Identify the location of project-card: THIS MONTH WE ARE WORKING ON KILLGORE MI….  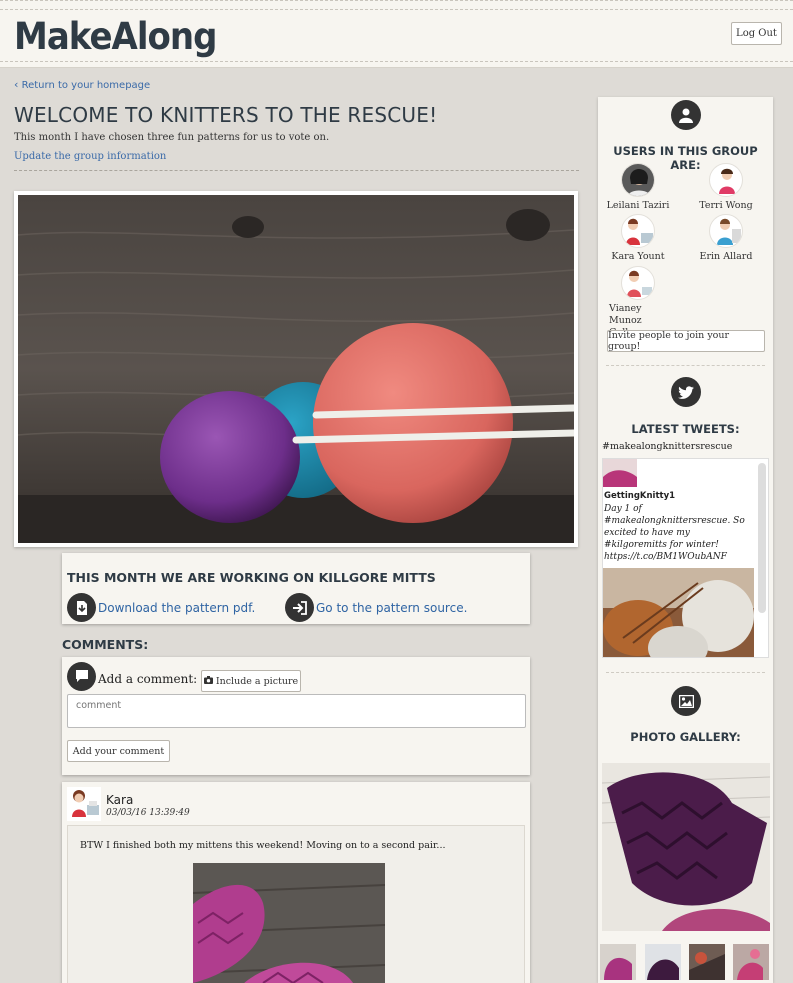
(296, 588).